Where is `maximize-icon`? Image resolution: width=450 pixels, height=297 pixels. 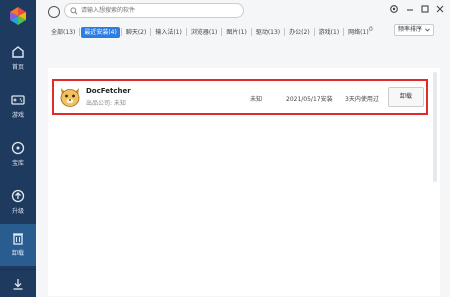
maximize-icon is located at coordinates (425, 9).